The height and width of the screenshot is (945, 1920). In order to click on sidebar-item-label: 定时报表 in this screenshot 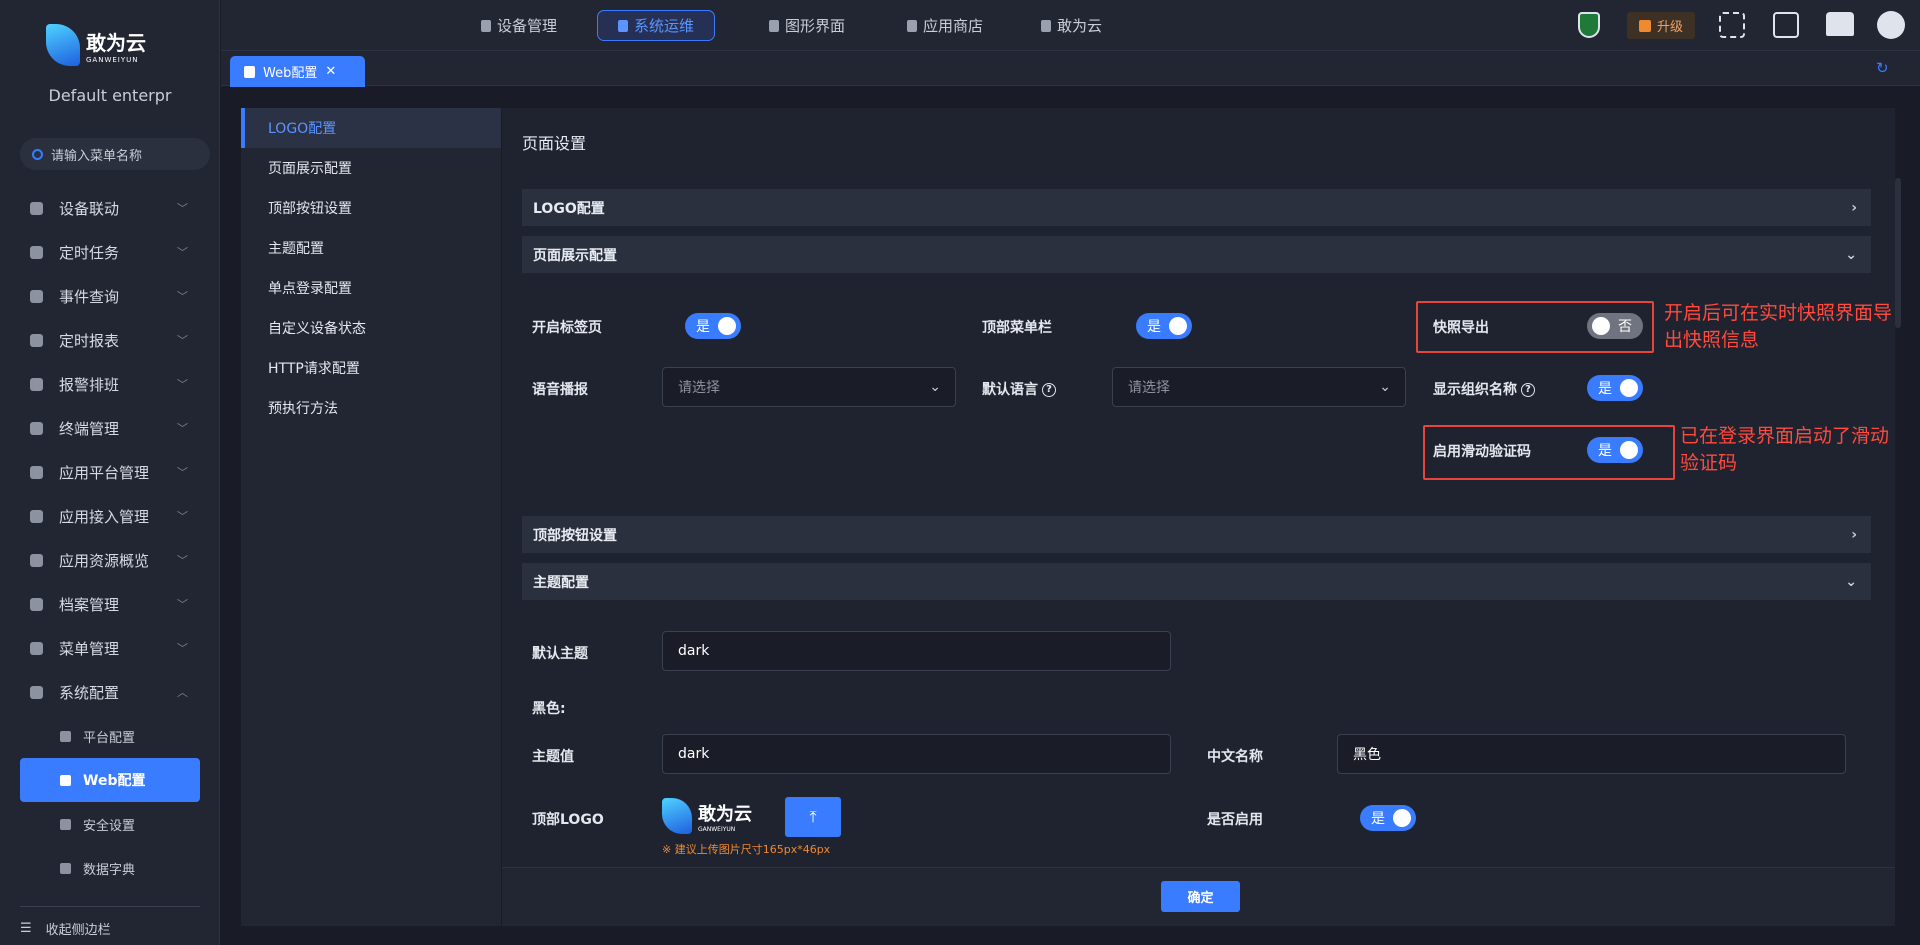, I will do `click(89, 340)`.